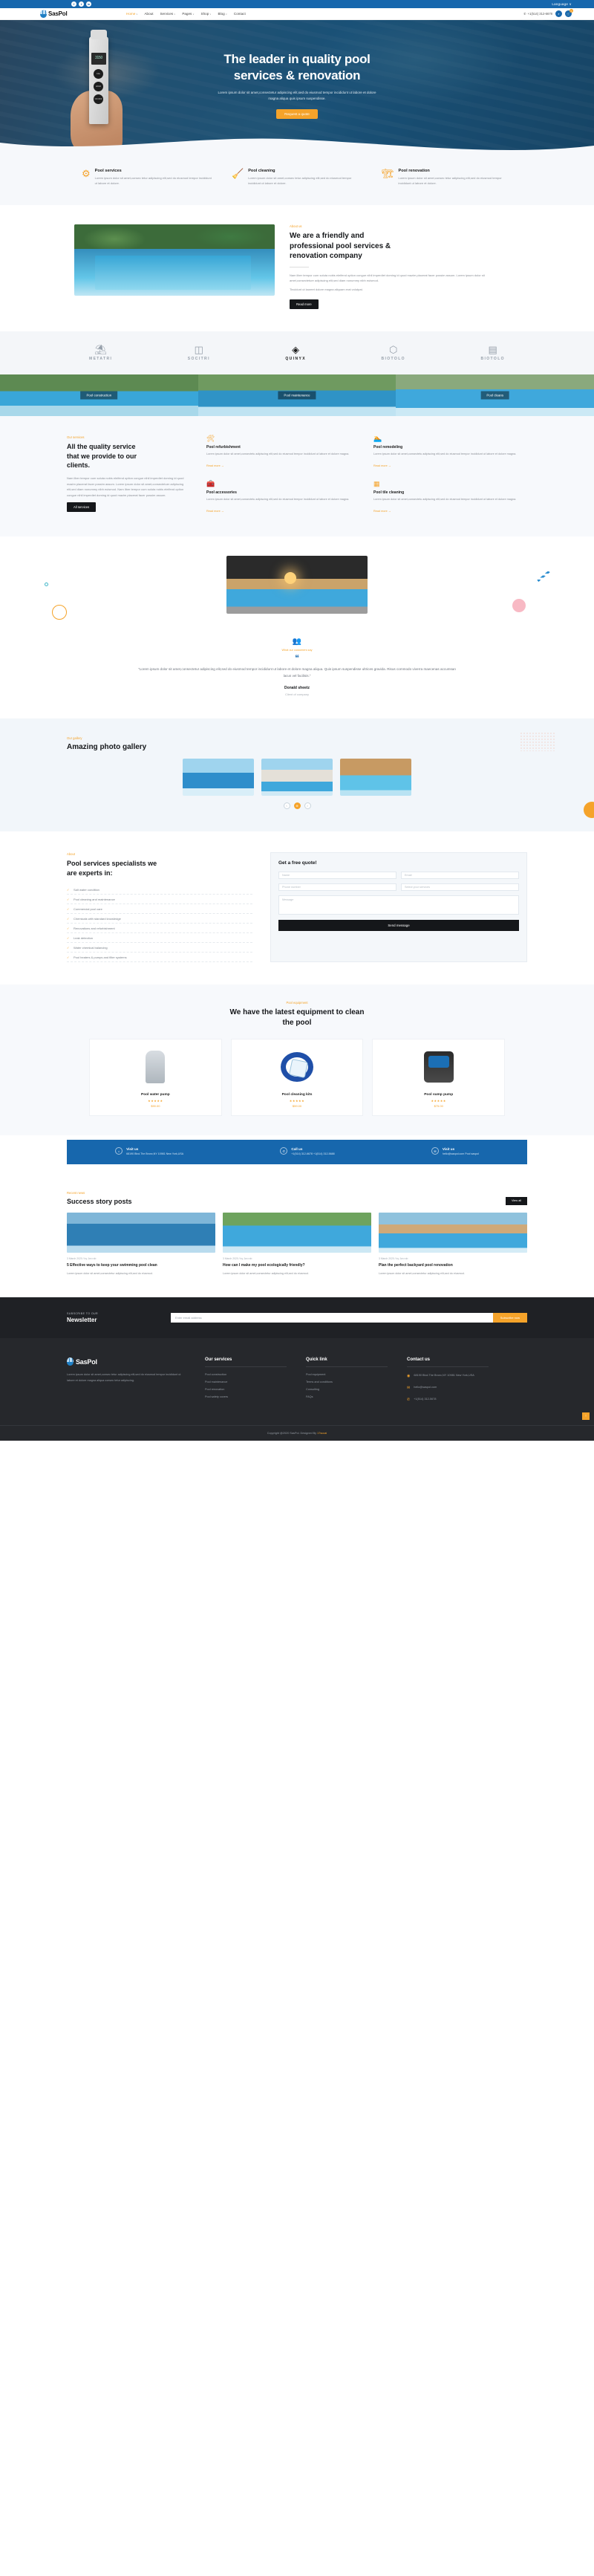  Describe the element at coordinates (439, 1101) in the screenshot. I see `rating-stars: ★★★★★` at that location.